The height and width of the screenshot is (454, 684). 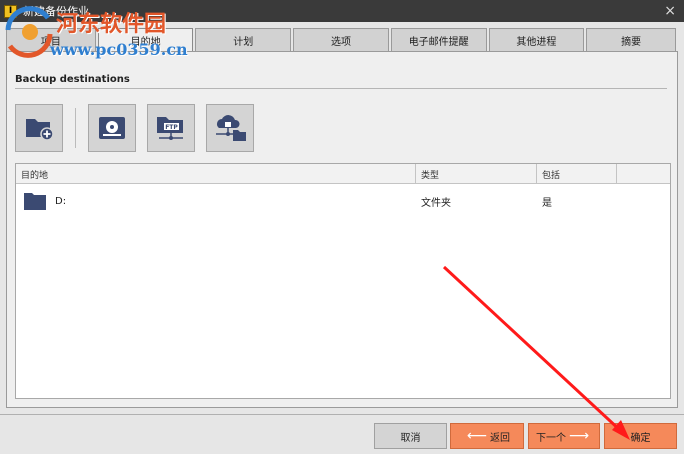 I want to click on column-header-destination: 目的地, so click(x=216, y=174).